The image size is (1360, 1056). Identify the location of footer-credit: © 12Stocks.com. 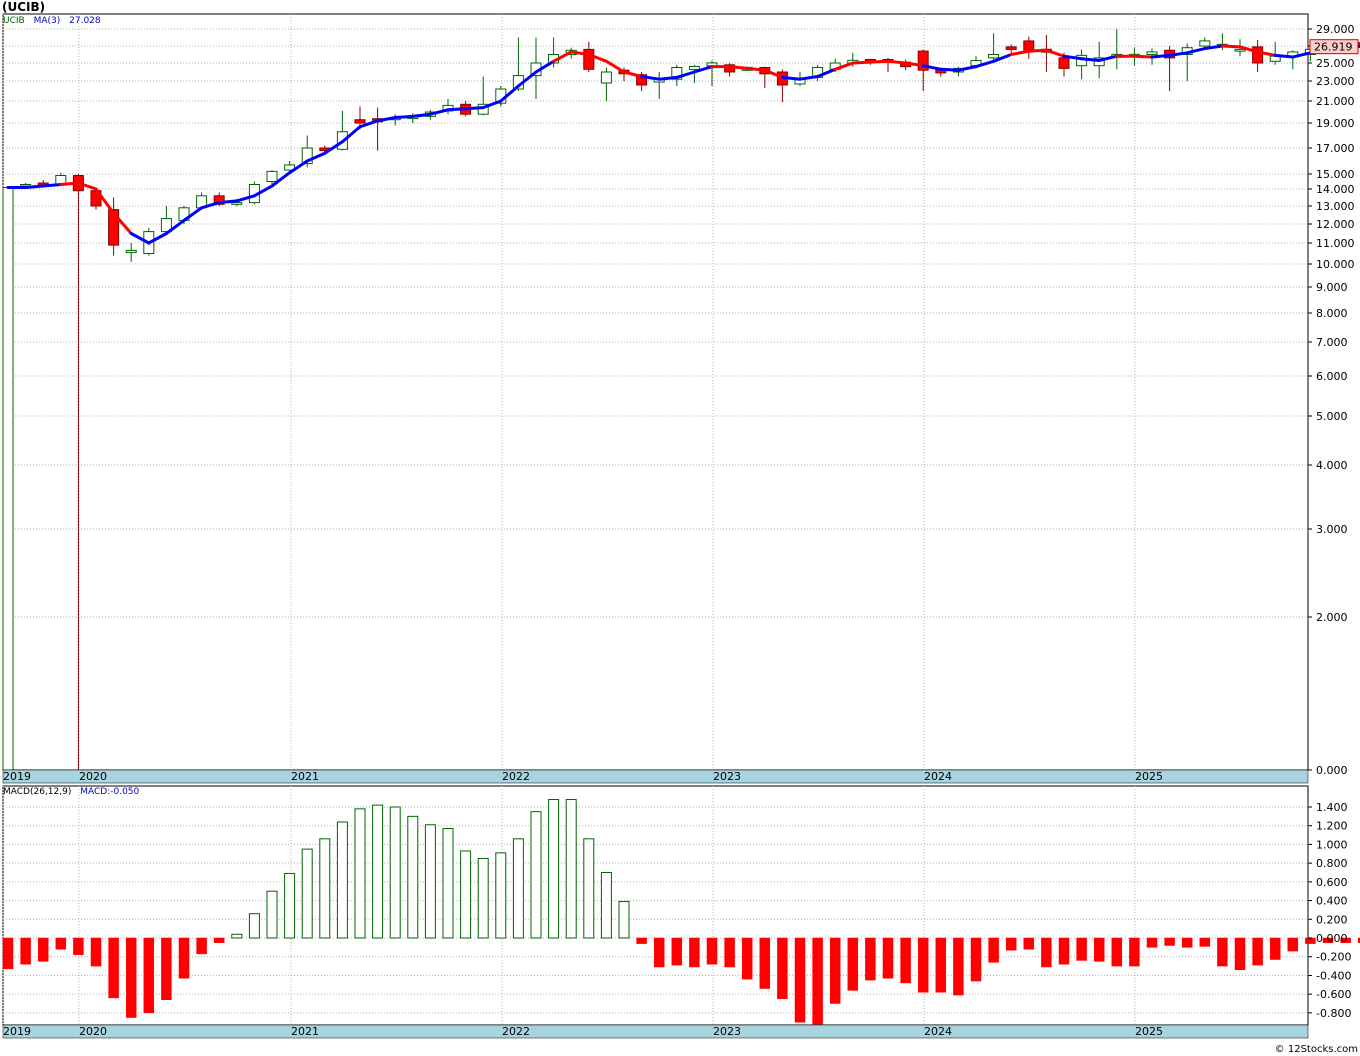
(1316, 1049).